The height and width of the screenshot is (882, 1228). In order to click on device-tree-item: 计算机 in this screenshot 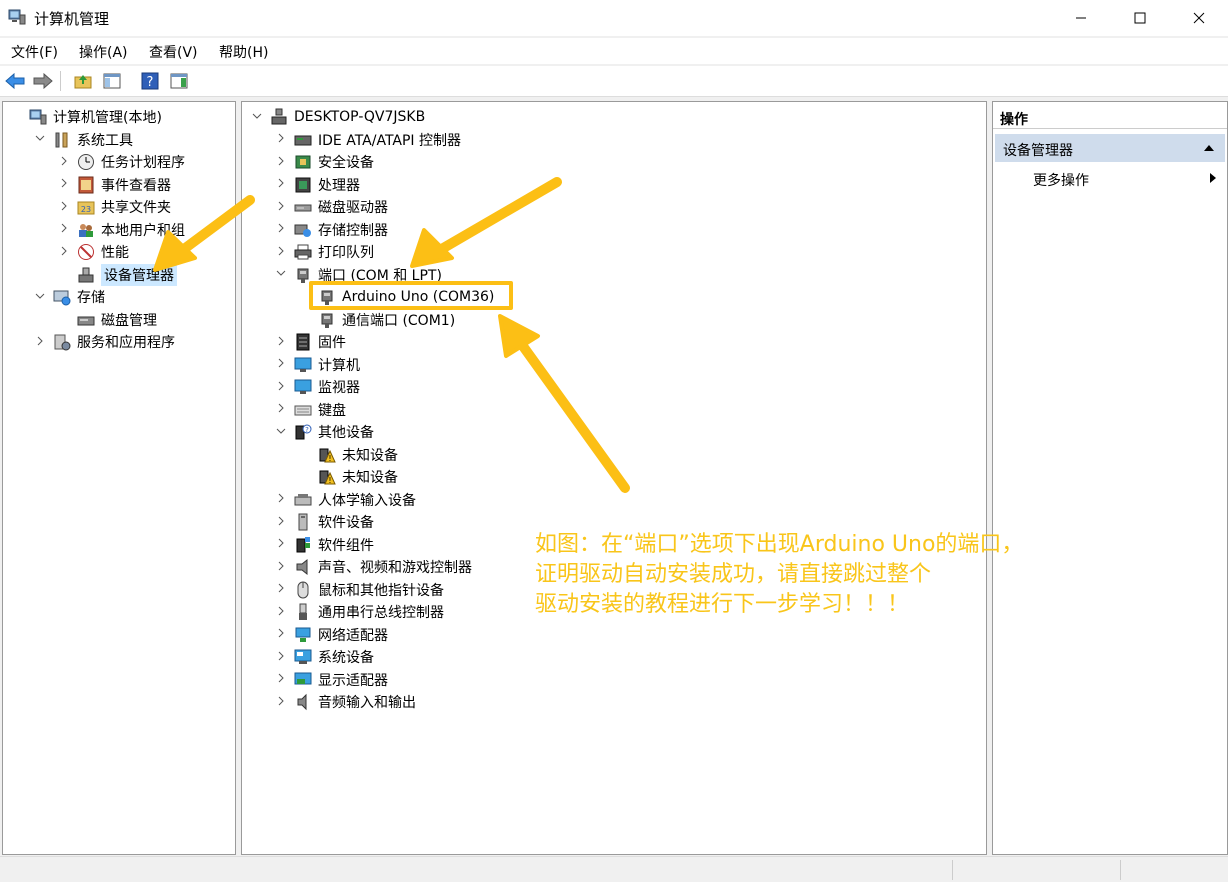, I will do `click(317, 365)`.